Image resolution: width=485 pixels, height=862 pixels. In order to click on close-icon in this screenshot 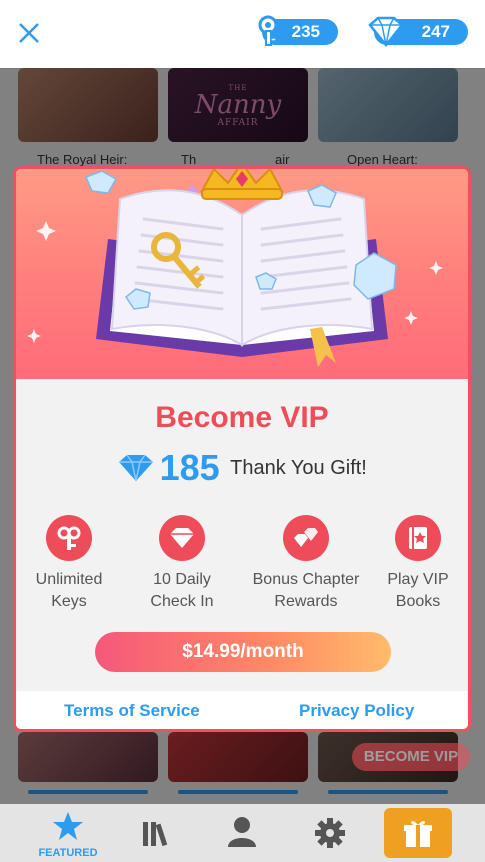, I will do `click(29, 33)`.